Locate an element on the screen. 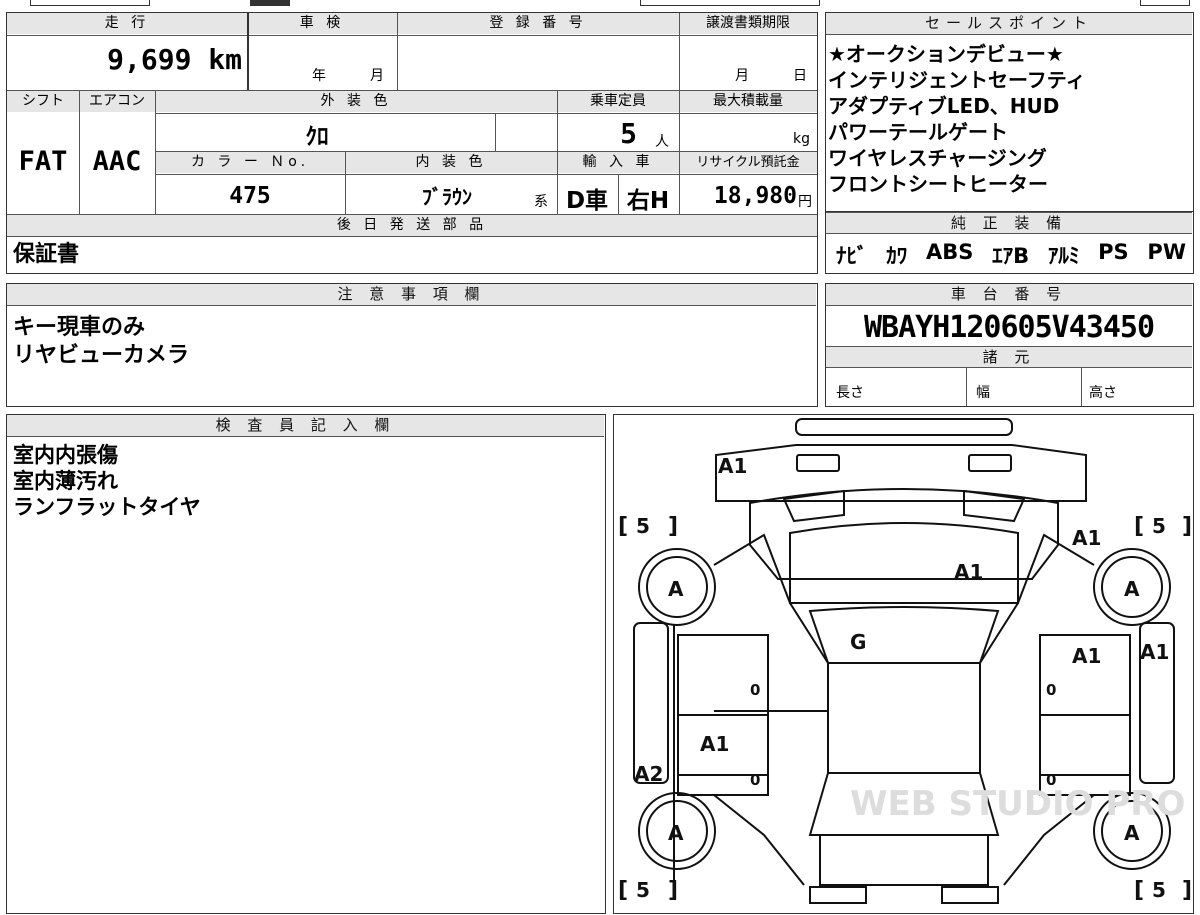 Image resolution: width=1200 pixels, height=915 pixels. front-bumper-shape is located at coordinates (904, 427).